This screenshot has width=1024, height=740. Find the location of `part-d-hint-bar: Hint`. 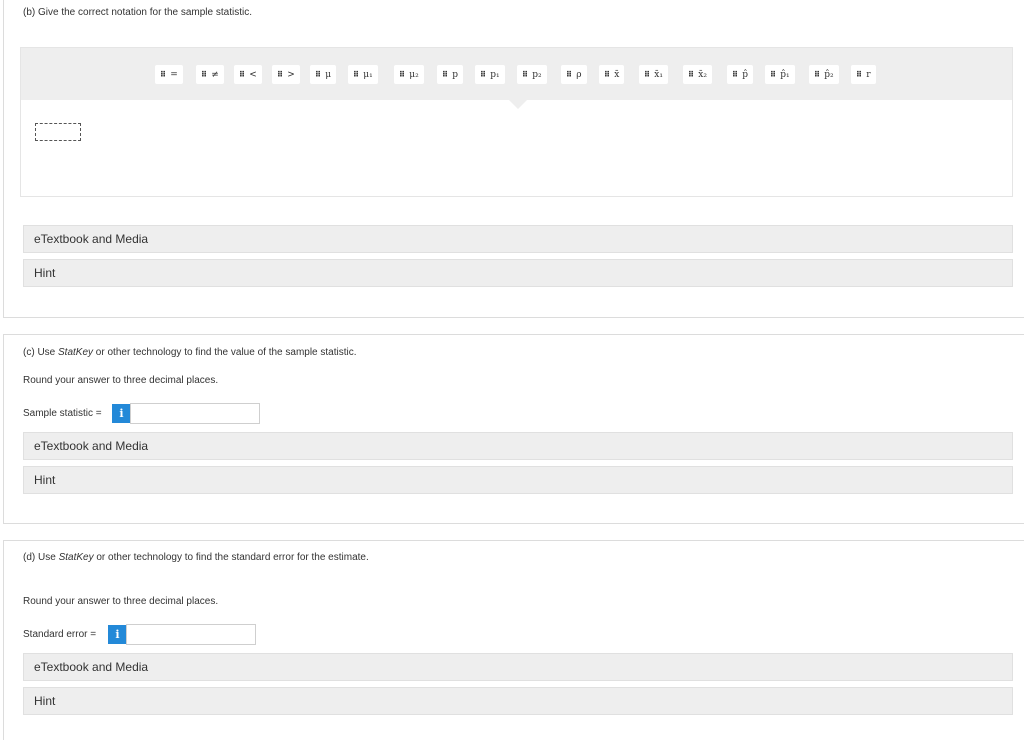

part-d-hint-bar: Hint is located at coordinates (518, 701).